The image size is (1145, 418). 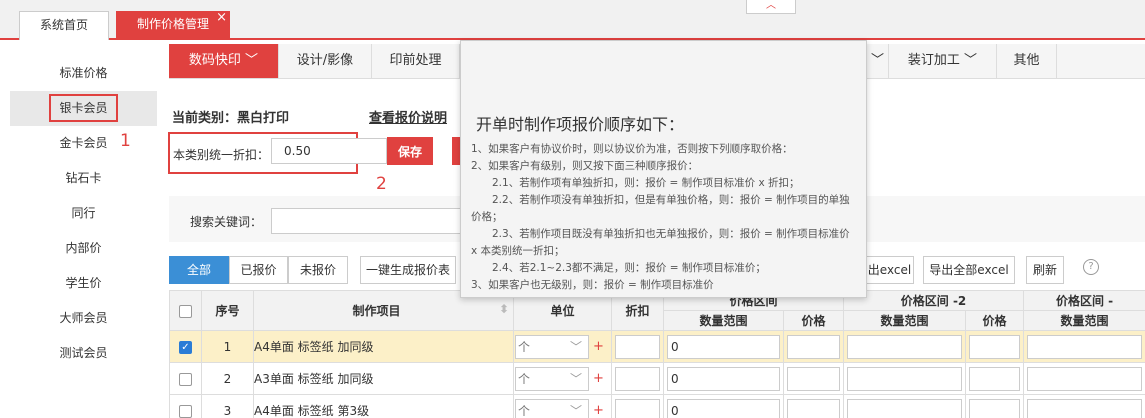 I want to click on tab-price-management-label: 制作价格管理, so click(x=172, y=24).